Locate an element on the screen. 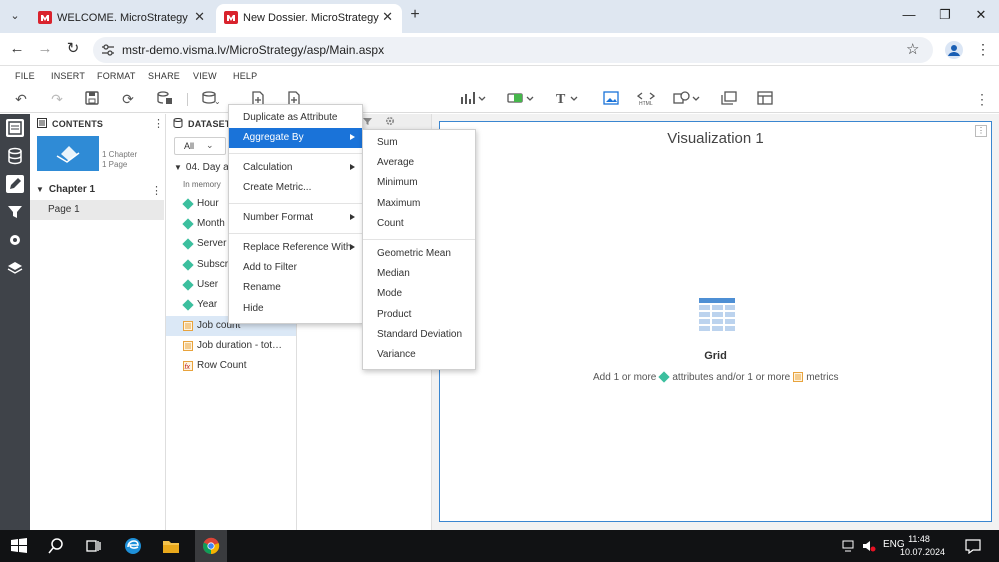 This screenshot has height=562, width=999. volume-muted-icon is located at coordinates (869, 546).